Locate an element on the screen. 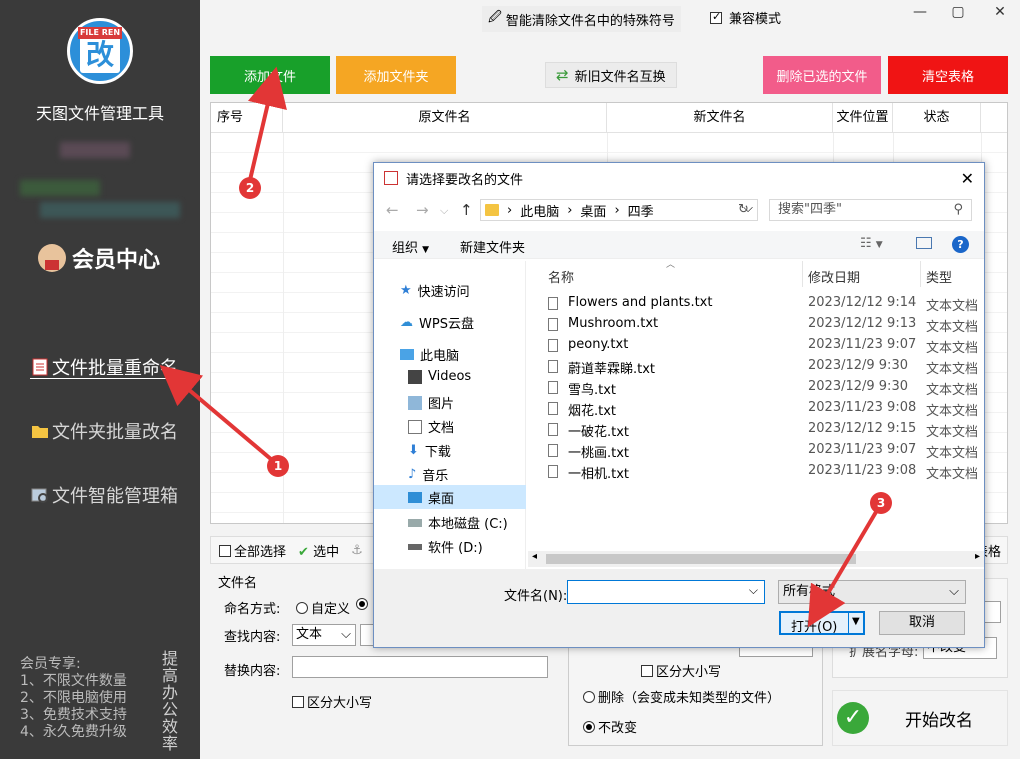 The width and height of the screenshot is (1020, 759). nav-wps-cloud: ☁ WPS云盘 is located at coordinates (437, 322).